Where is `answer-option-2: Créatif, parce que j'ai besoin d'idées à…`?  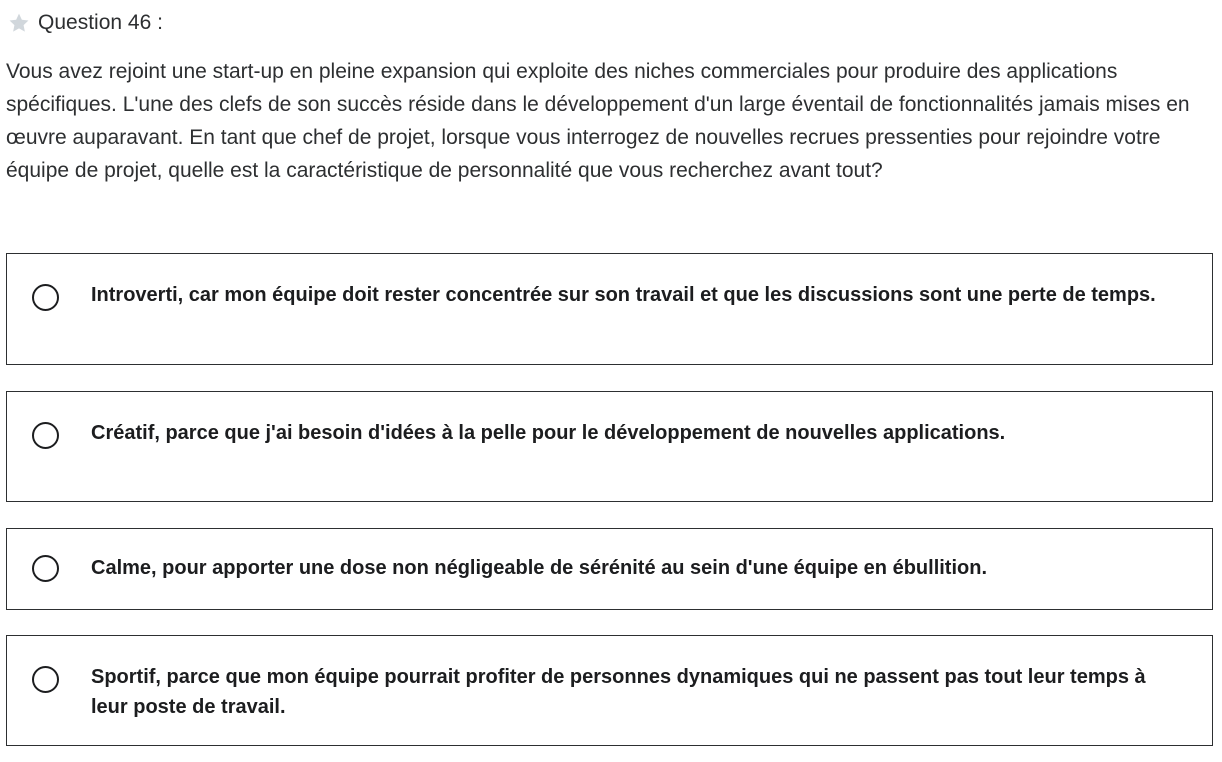 answer-option-2: Créatif, parce que j'ai besoin d'idées à… is located at coordinates (609, 446).